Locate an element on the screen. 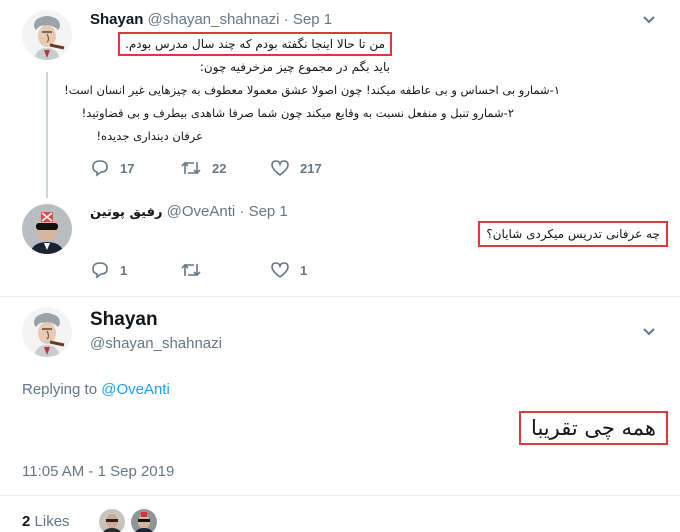 This screenshot has height=532, width=680. retweet-count: 22 is located at coordinates (219, 168).